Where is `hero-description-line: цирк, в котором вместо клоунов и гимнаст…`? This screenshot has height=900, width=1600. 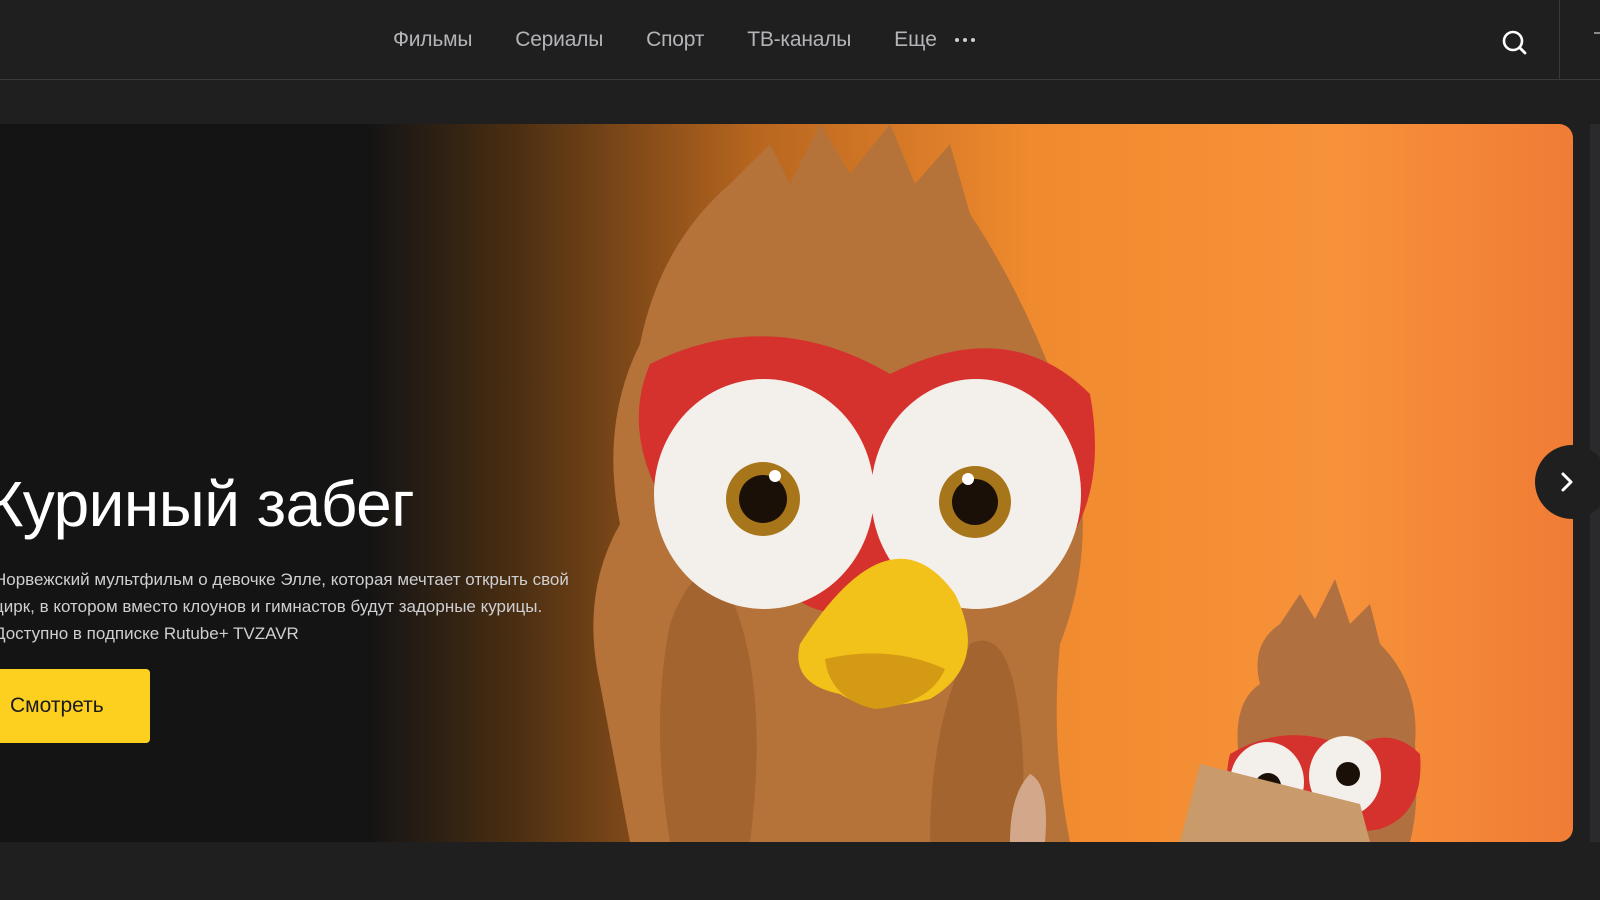 hero-description-line: цирк, в котором вместо клоунов и гимнаст… is located at coordinates (271, 606).